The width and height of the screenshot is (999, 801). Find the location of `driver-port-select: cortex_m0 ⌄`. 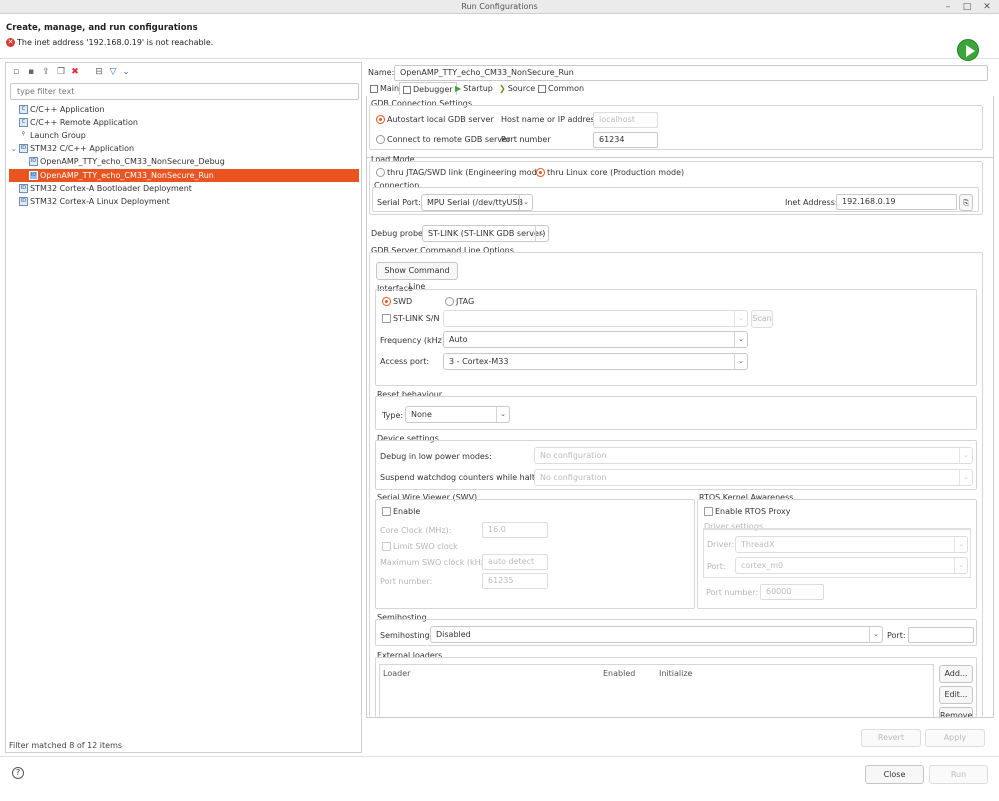

driver-port-select: cortex_m0 ⌄ is located at coordinates (851, 565).